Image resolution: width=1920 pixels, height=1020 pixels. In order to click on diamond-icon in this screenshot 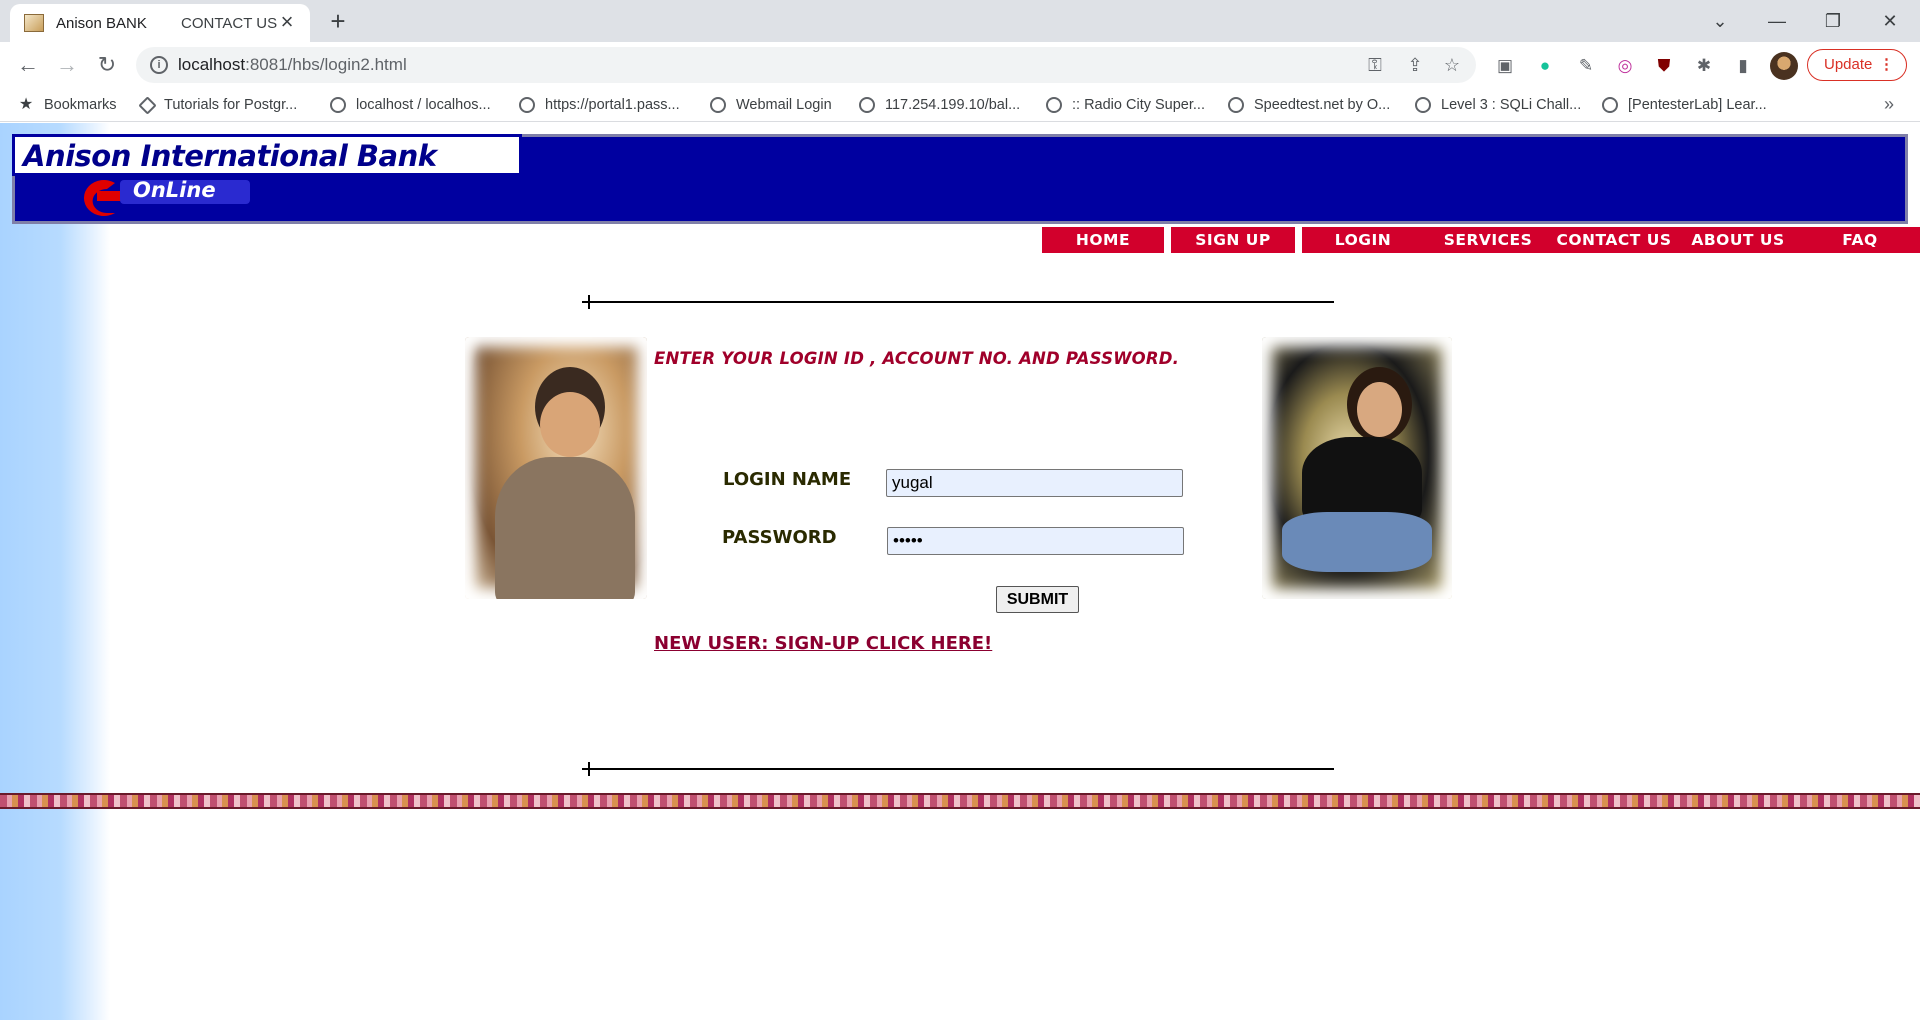, I will do `click(147, 105)`.